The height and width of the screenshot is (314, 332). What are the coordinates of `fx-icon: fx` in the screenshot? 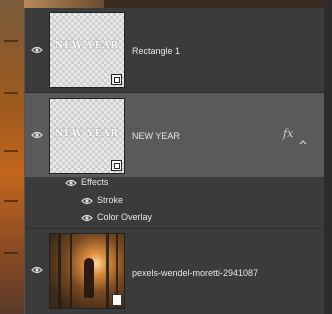 It's located at (288, 133).